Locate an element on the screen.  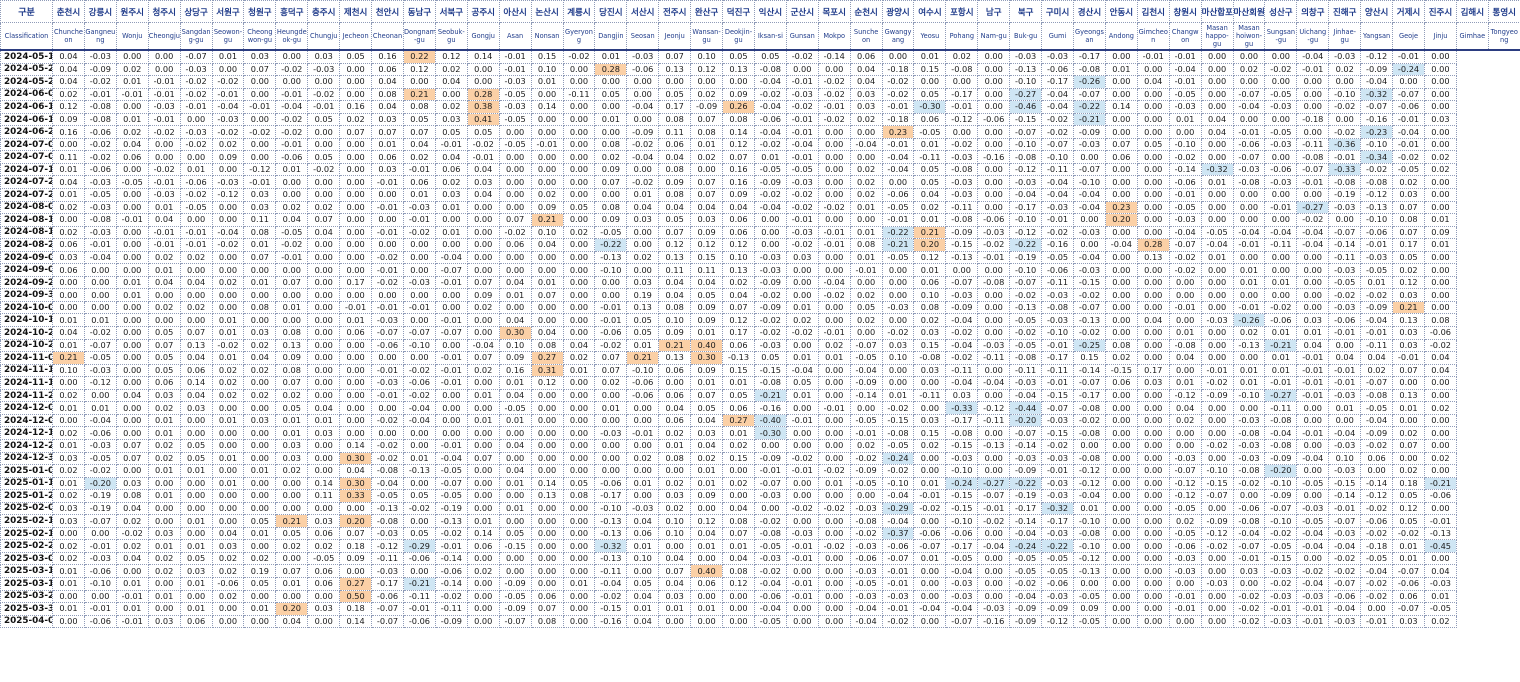
row-date: 2024-05-20 is located at coordinates (26, 69).